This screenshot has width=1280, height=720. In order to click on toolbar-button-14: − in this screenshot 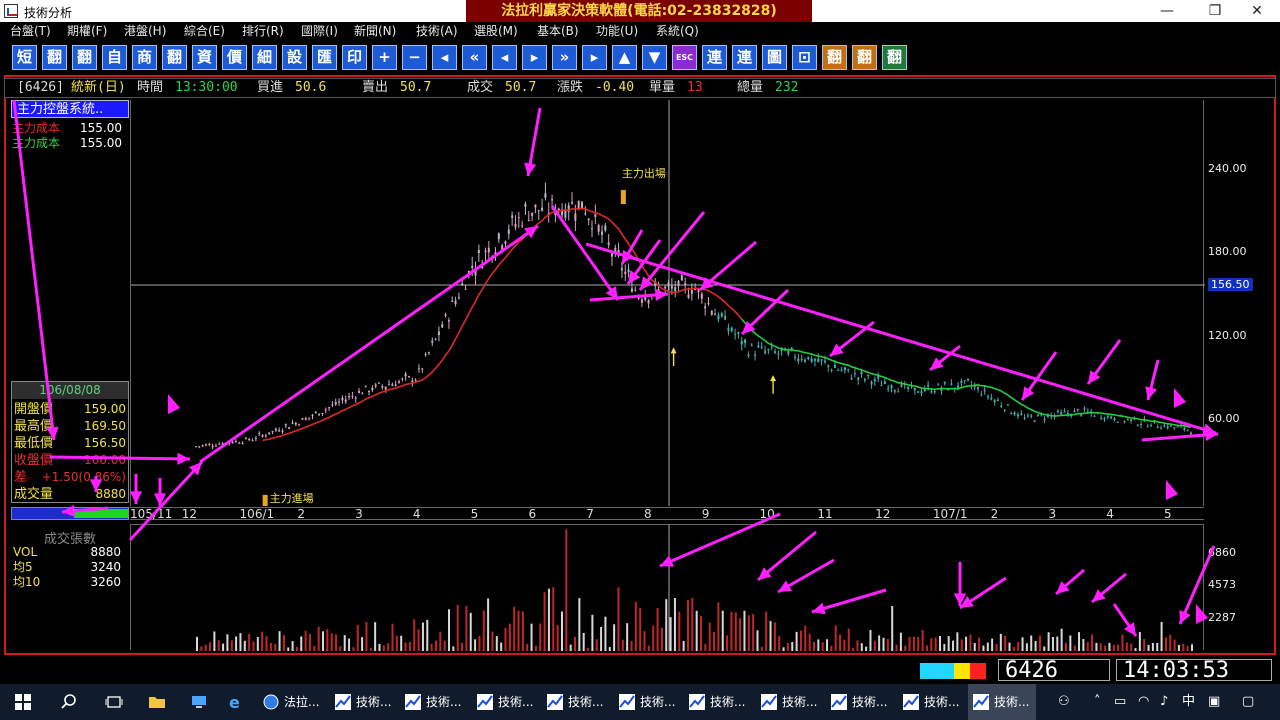, I will do `click(414, 57)`.